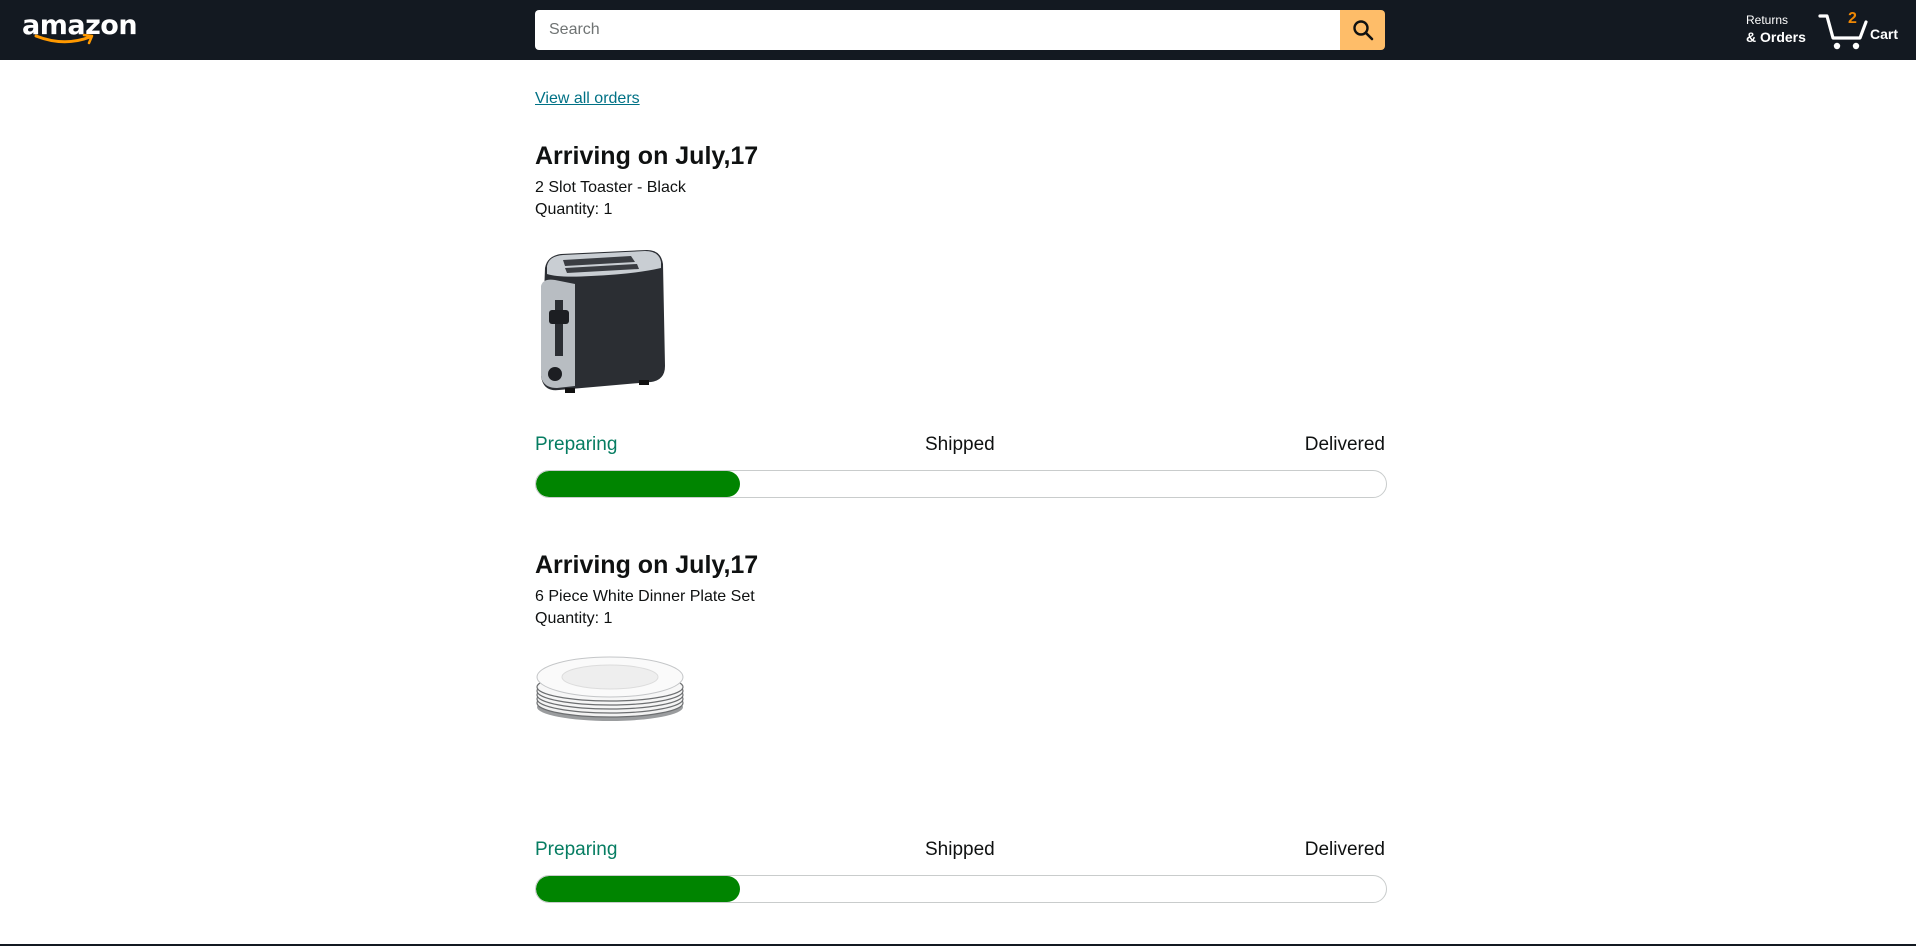  What do you see at coordinates (645, 596) in the screenshot?
I see `order-item-name: 6 Piece White Dinner Plate Set` at bounding box center [645, 596].